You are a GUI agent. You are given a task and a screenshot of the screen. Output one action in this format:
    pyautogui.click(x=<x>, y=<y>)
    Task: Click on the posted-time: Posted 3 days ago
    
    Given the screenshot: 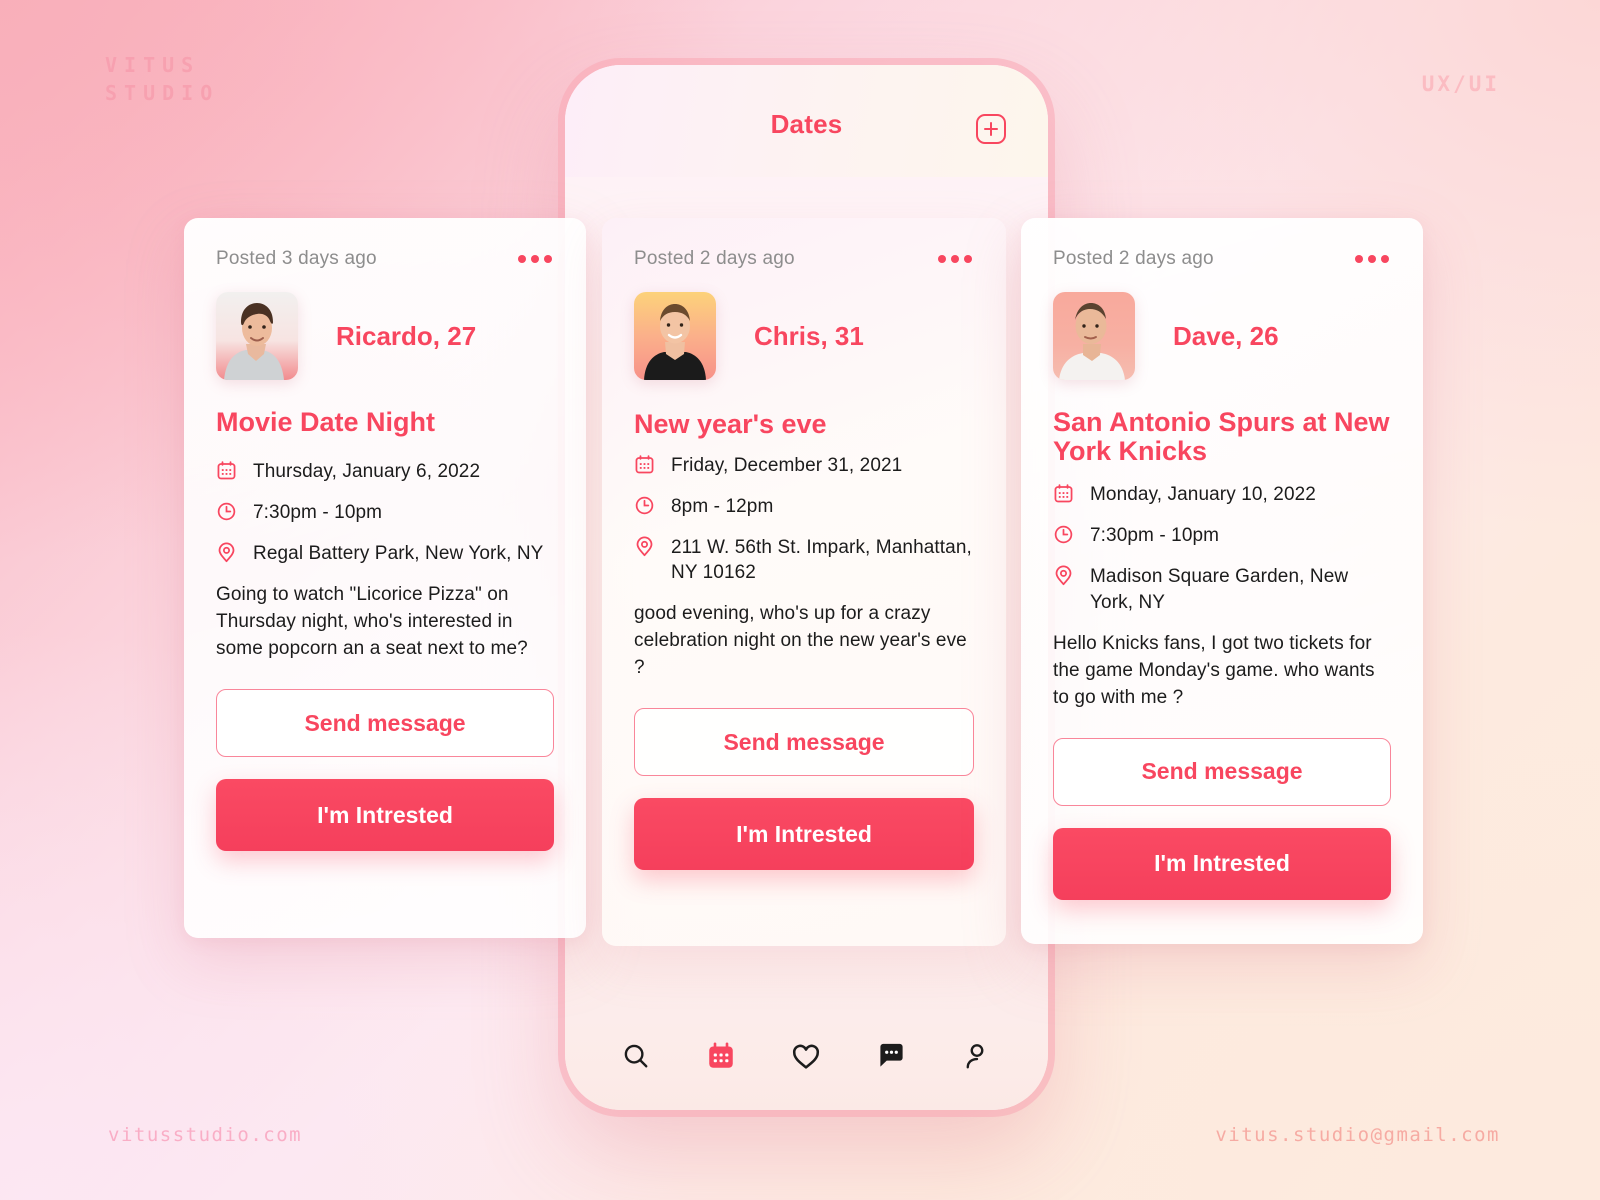 What is the action you would take?
    pyautogui.click(x=296, y=258)
    